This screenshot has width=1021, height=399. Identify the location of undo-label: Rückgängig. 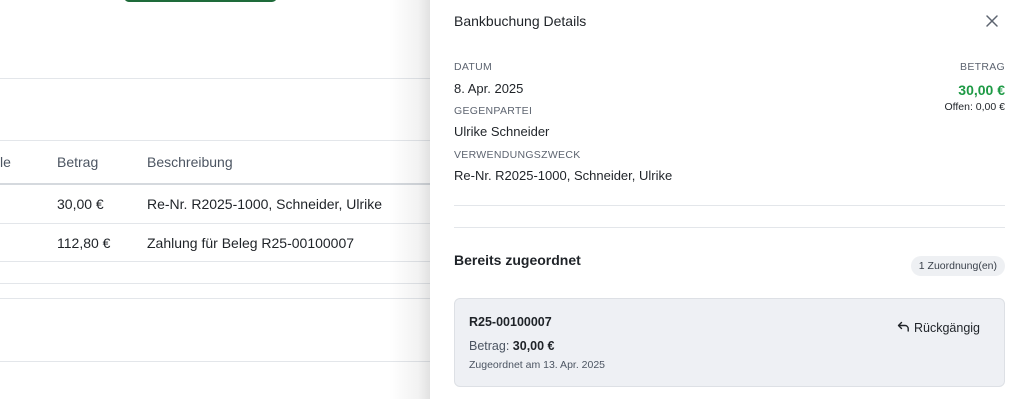
(946, 328).